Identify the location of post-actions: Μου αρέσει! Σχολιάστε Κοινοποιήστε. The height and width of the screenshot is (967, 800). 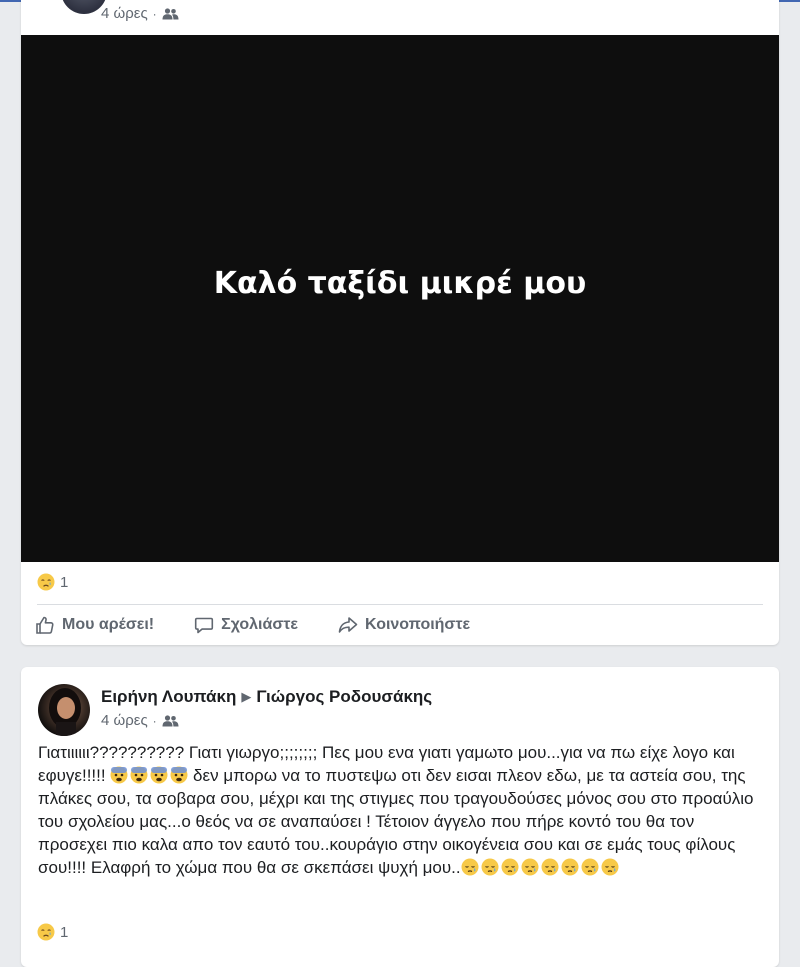
(400, 625).